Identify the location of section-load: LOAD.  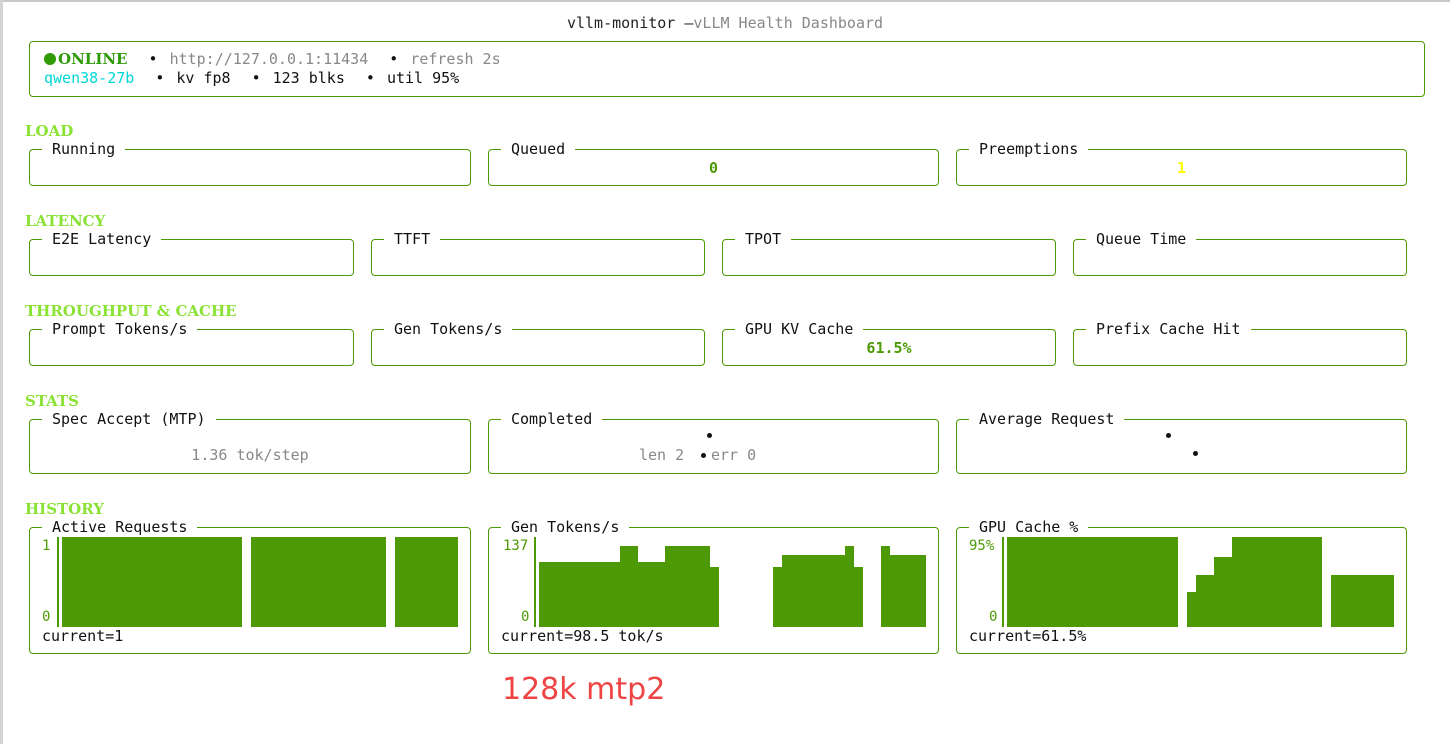
(49, 131).